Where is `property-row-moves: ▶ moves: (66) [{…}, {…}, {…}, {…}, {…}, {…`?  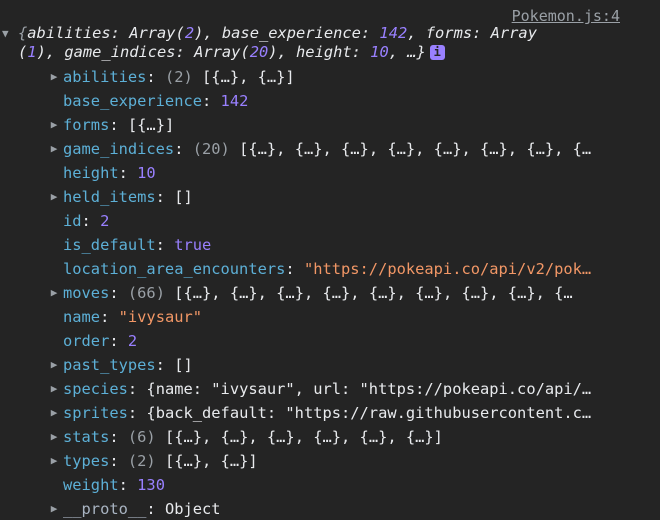 property-row-moves: ▶ moves: (66) [{…}, {…}, {…}, {…}, {…}, {… is located at coordinates (316, 293).